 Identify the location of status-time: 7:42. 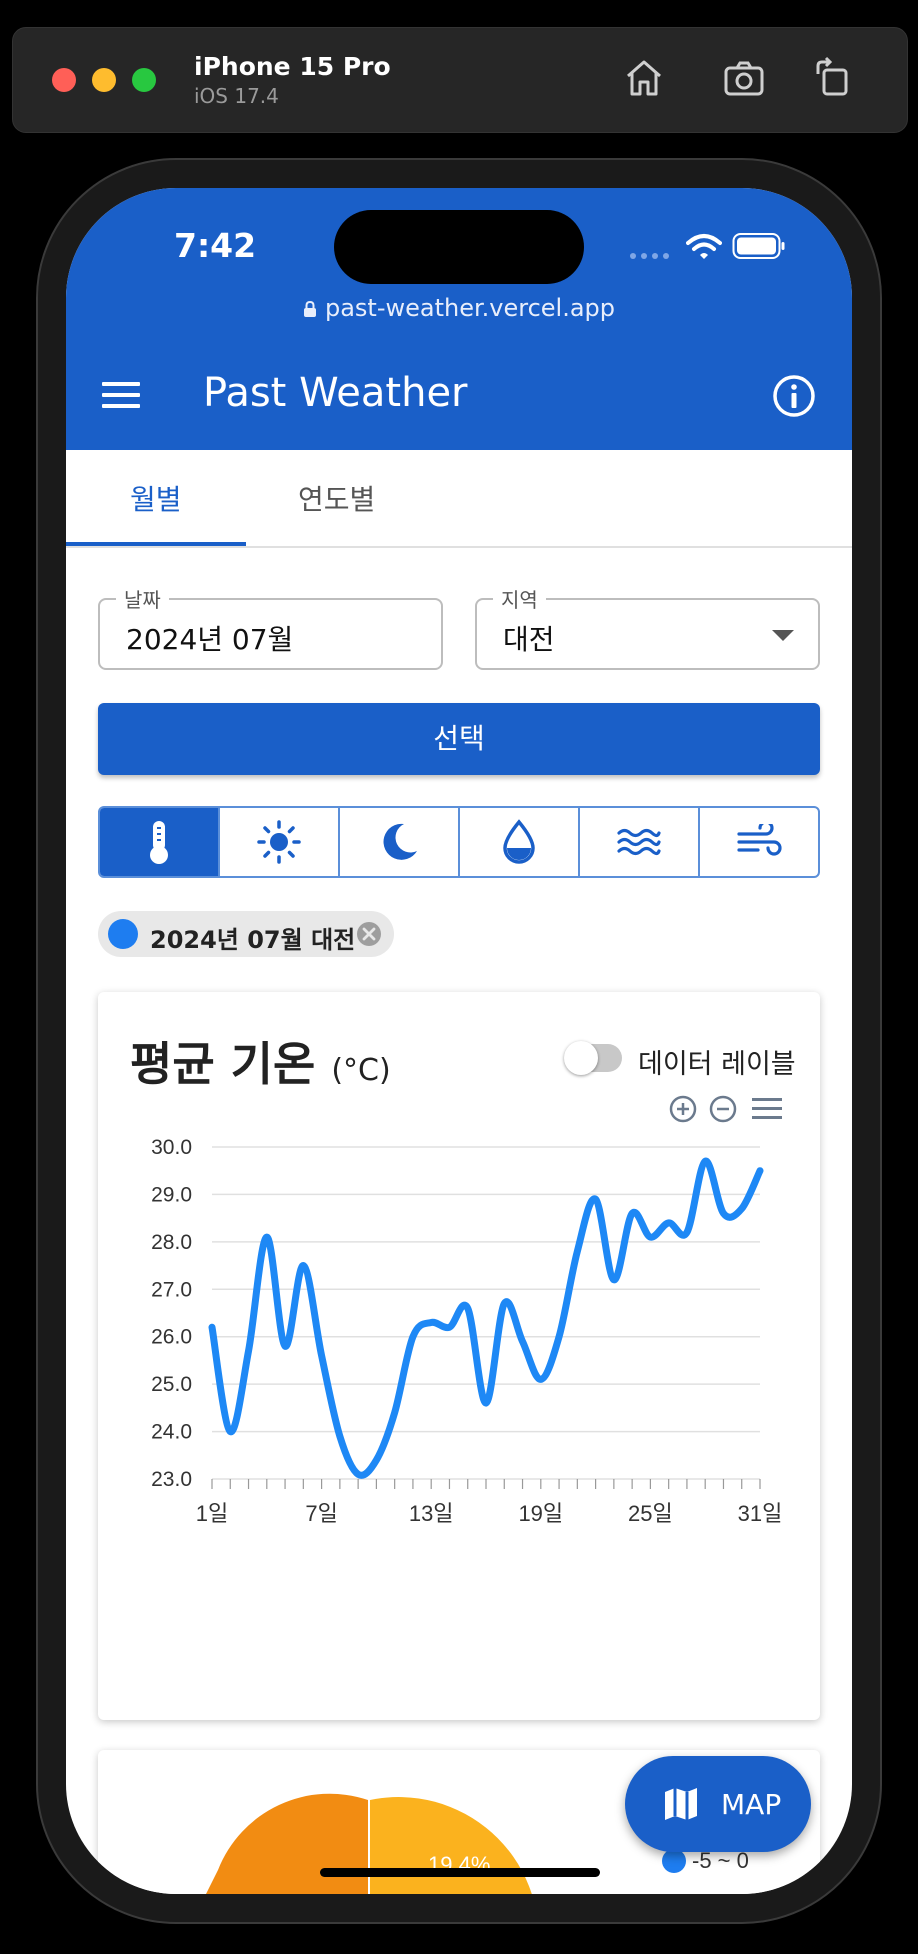
(215, 245).